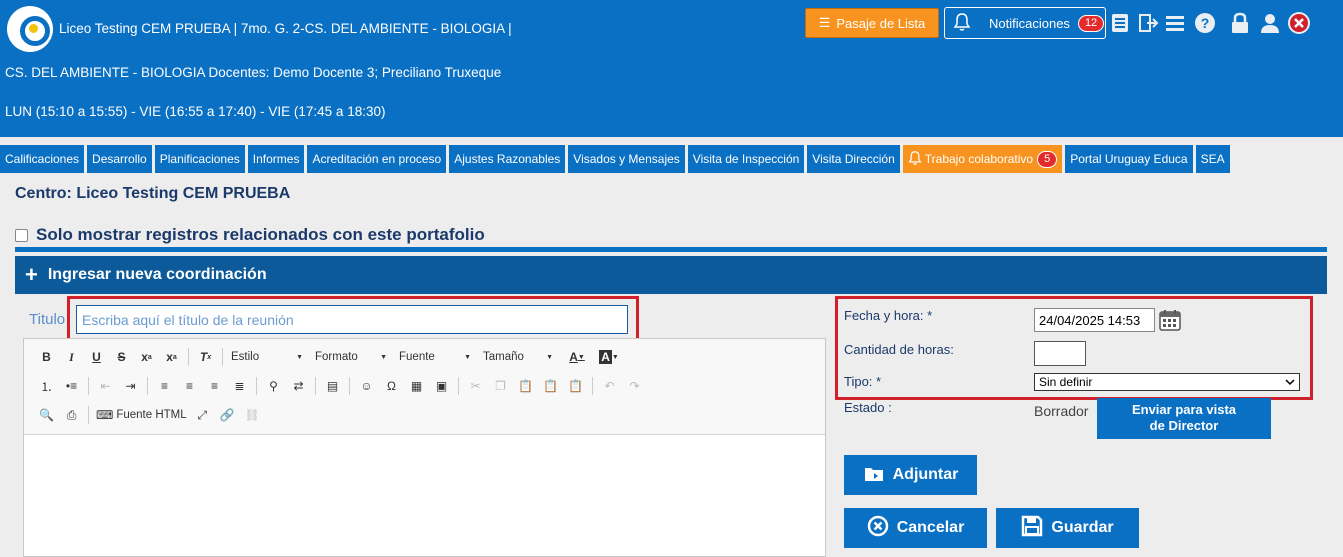 Image resolution: width=1343 pixels, height=557 pixels. I want to click on paste-icon: 📋, so click(525, 386).